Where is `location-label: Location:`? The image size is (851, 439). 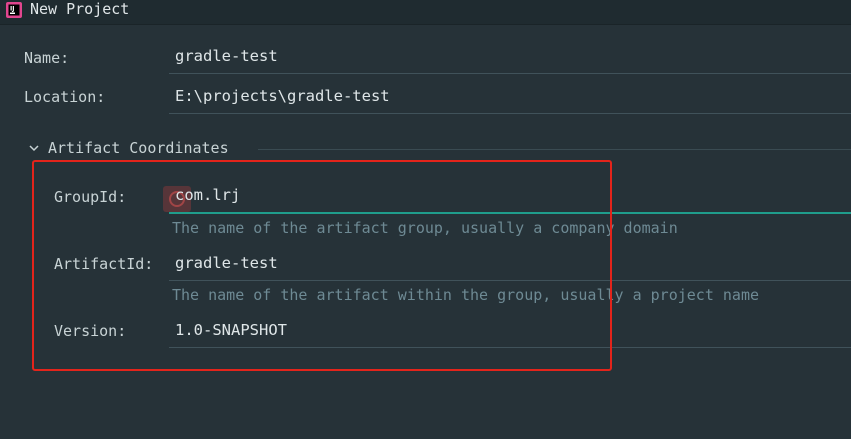 location-label: Location: is located at coordinates (65, 97).